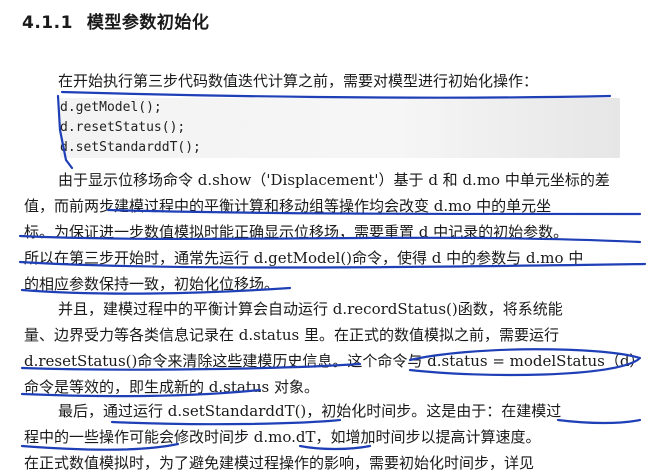 The width and height of the screenshot is (652, 476). What do you see at coordinates (111, 107) in the screenshot?
I see `code-line-1: d.getModel();` at bounding box center [111, 107].